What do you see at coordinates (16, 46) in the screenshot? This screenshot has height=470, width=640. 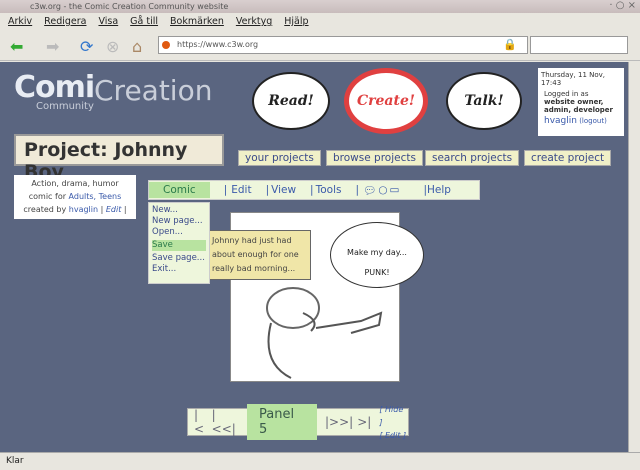 I see `back-icon: ⬅` at bounding box center [16, 46].